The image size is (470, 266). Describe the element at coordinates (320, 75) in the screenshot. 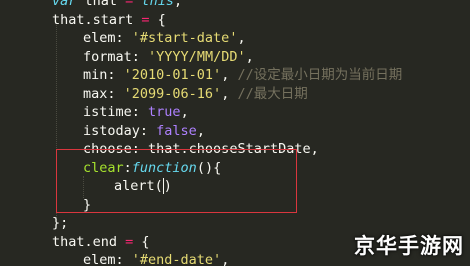

I see `code-token: //设定最小日期为当前日期` at that location.